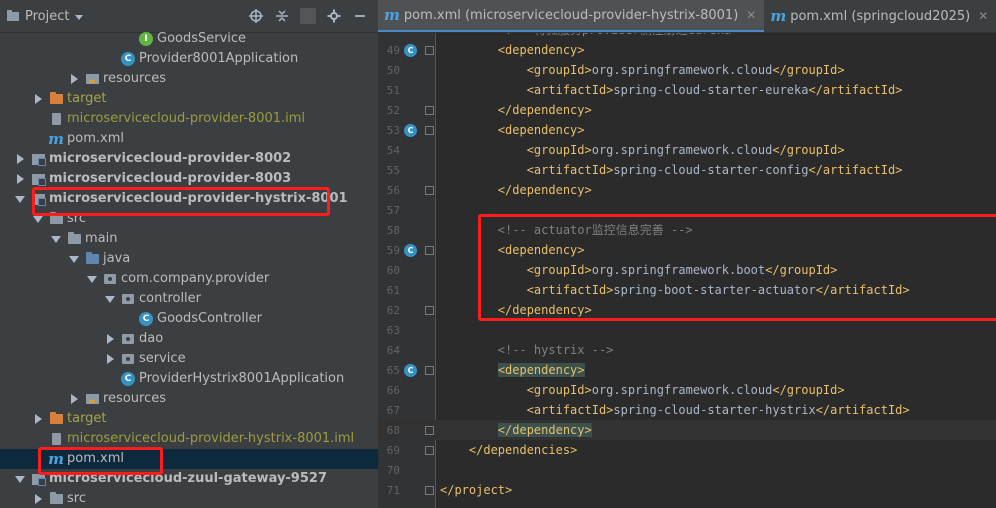  I want to click on tree-item-label: Provider8001Application, so click(219, 58).